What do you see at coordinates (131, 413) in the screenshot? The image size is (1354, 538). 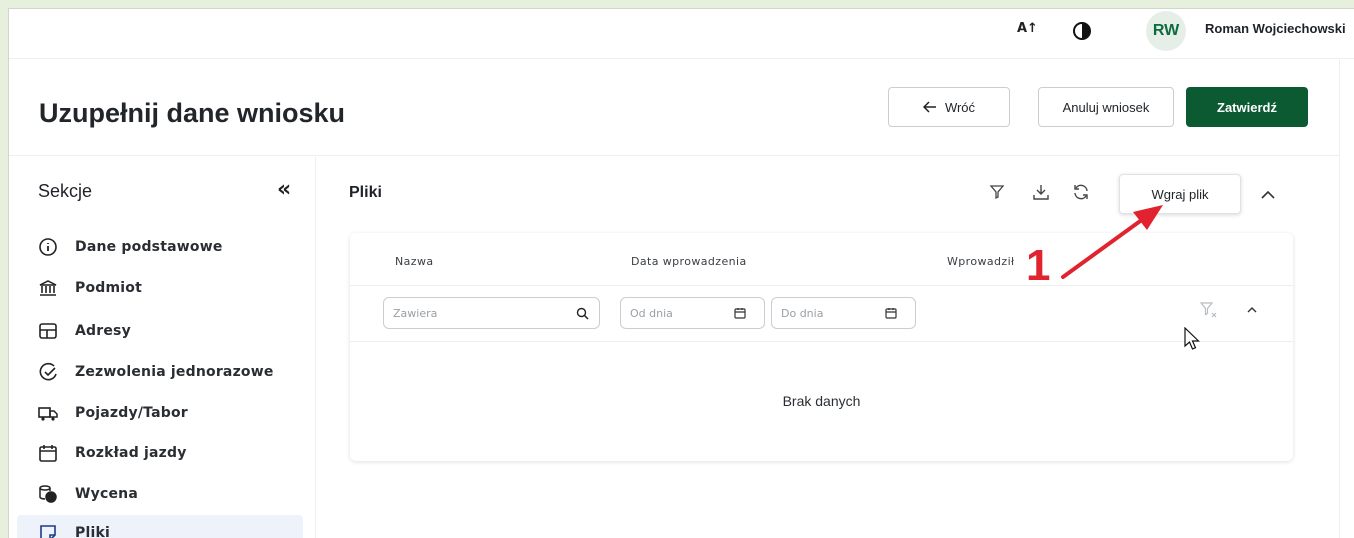 I see `sidebar-item-label: Pojazdy/Tabor` at bounding box center [131, 413].